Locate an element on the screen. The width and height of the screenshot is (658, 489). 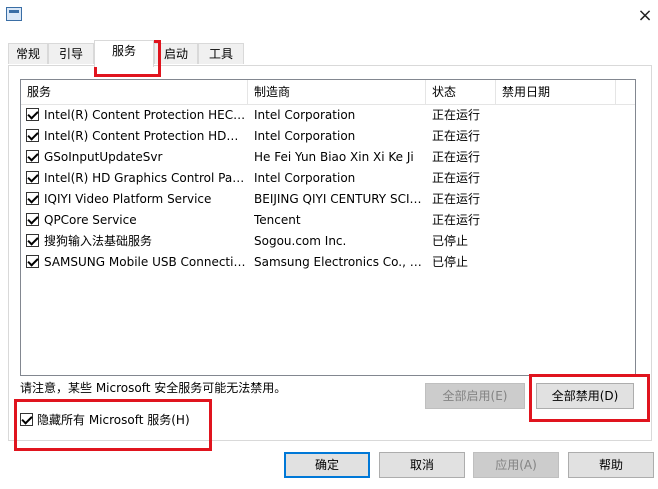
tab-general: 常规 is located at coordinates (28, 53).